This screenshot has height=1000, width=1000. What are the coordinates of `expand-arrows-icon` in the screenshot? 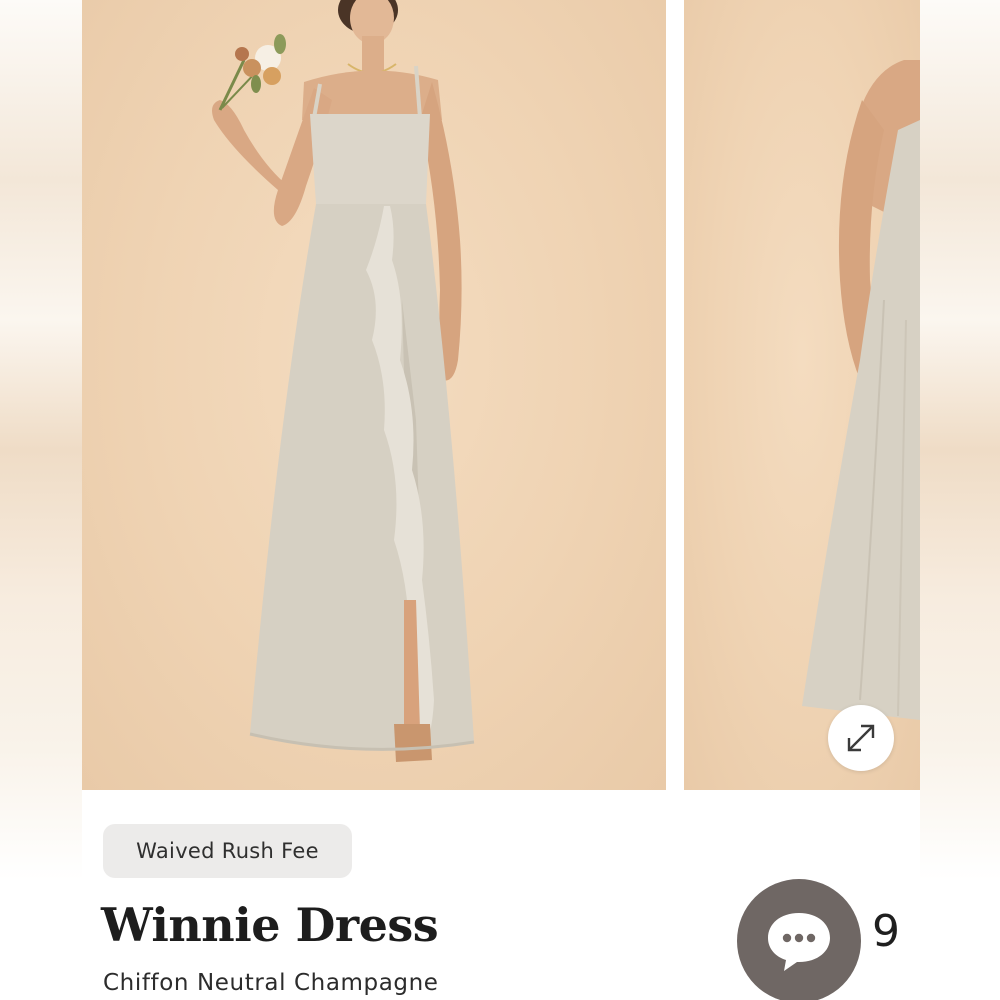 It's located at (861, 738).